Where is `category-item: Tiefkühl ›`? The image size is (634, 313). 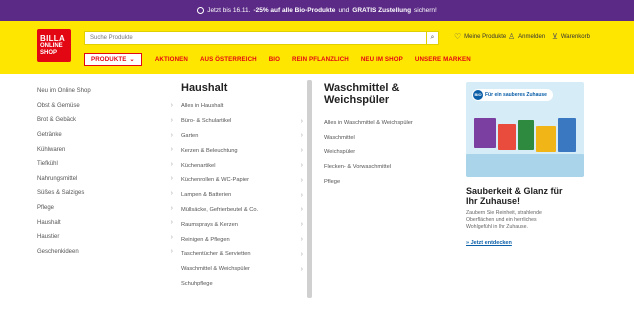 category-item: Tiefkühl › is located at coordinates (105, 164).